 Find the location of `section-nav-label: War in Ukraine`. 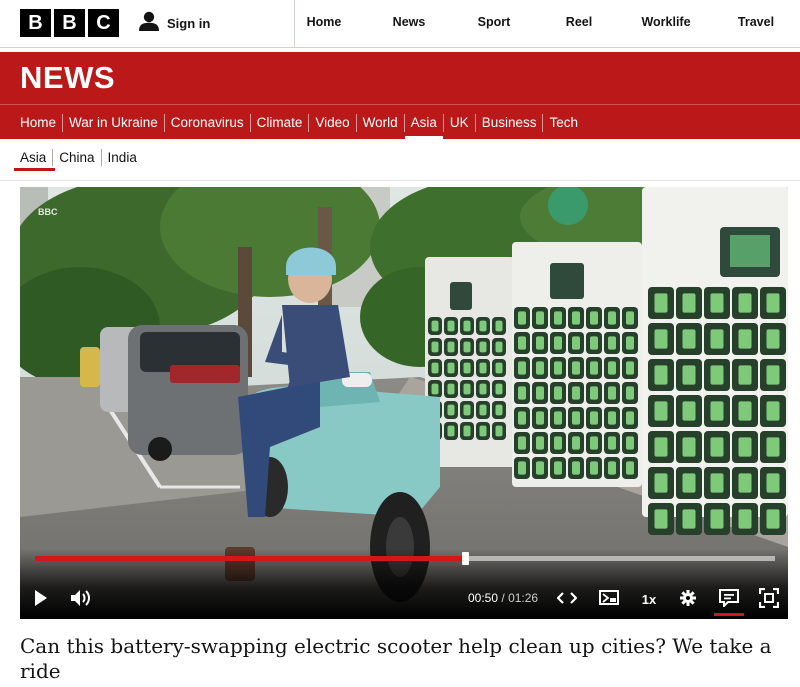

section-nav-label: War in Ukraine is located at coordinates (113, 122).